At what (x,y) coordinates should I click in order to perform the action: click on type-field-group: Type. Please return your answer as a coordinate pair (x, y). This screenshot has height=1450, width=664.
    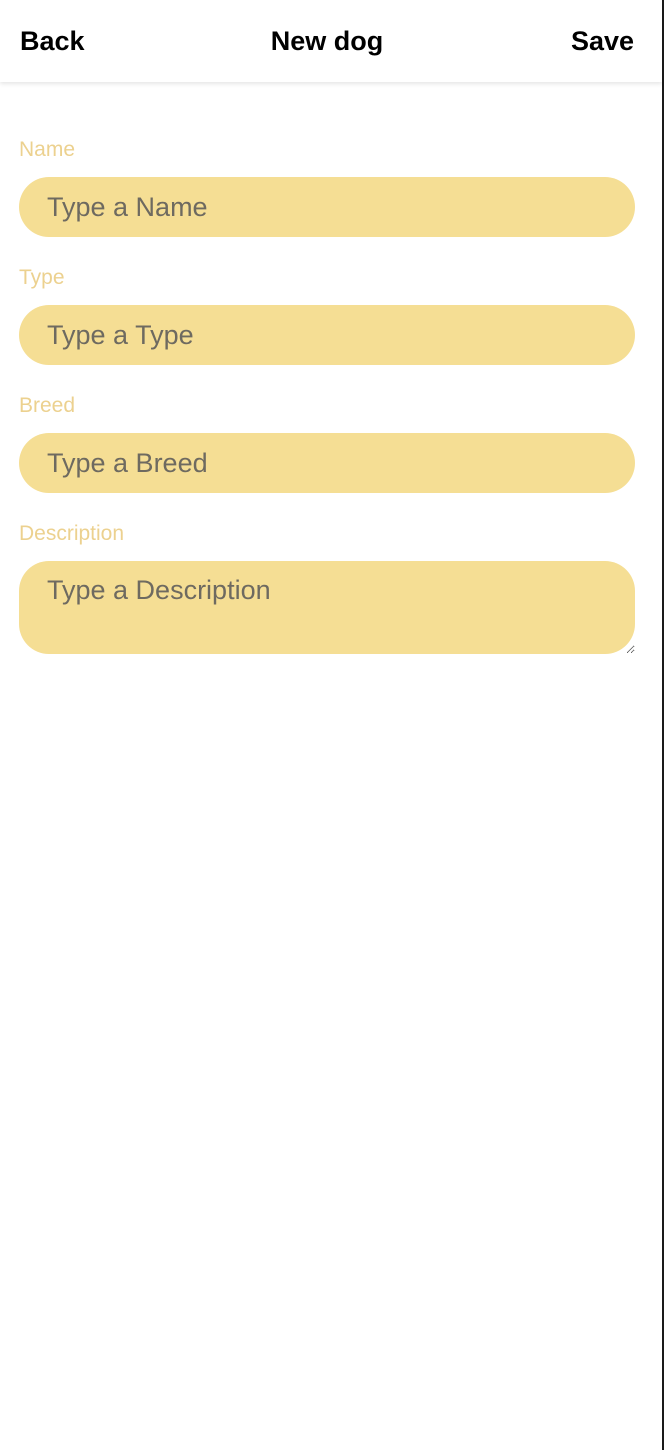
    Looking at the image, I should click on (327, 314).